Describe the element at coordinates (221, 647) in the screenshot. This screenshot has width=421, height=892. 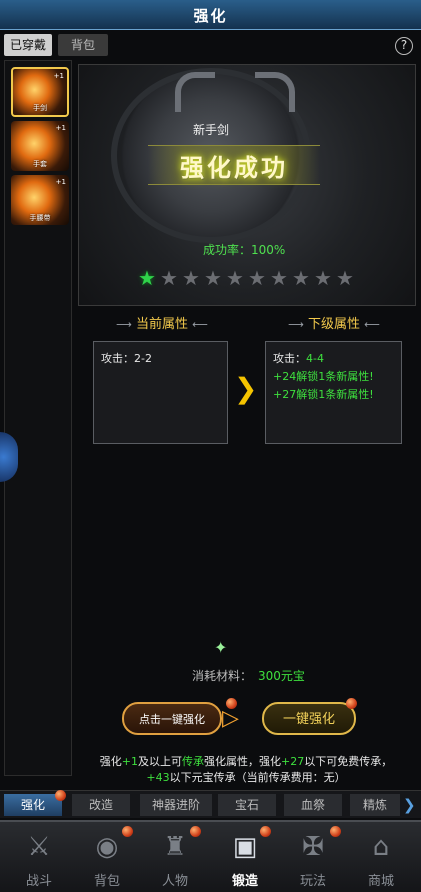
I see `sparkle-icon: ✦` at that location.